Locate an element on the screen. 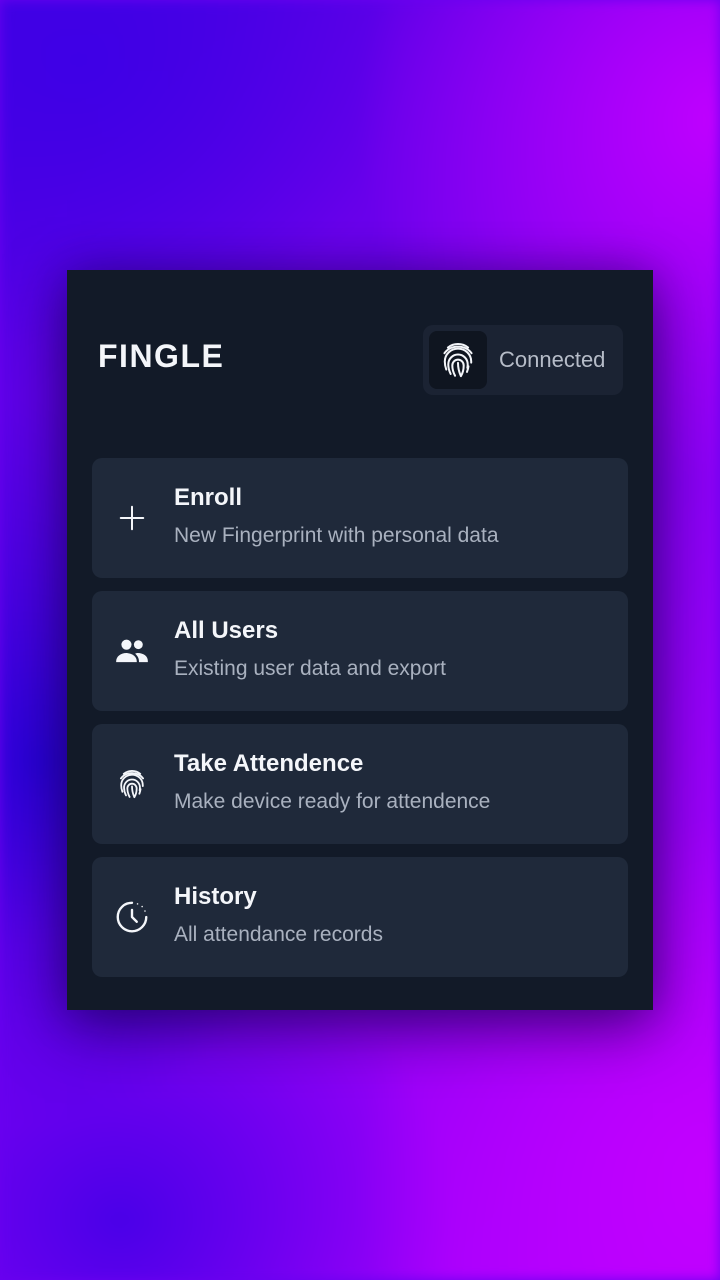 This screenshot has width=720, height=1280. menu-item-title: History is located at coordinates (215, 896).